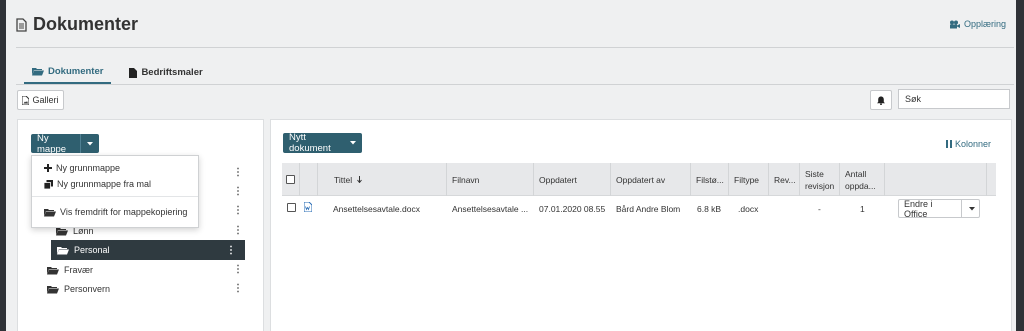  Describe the element at coordinates (48, 168) in the screenshot. I see `plus-icon` at that location.